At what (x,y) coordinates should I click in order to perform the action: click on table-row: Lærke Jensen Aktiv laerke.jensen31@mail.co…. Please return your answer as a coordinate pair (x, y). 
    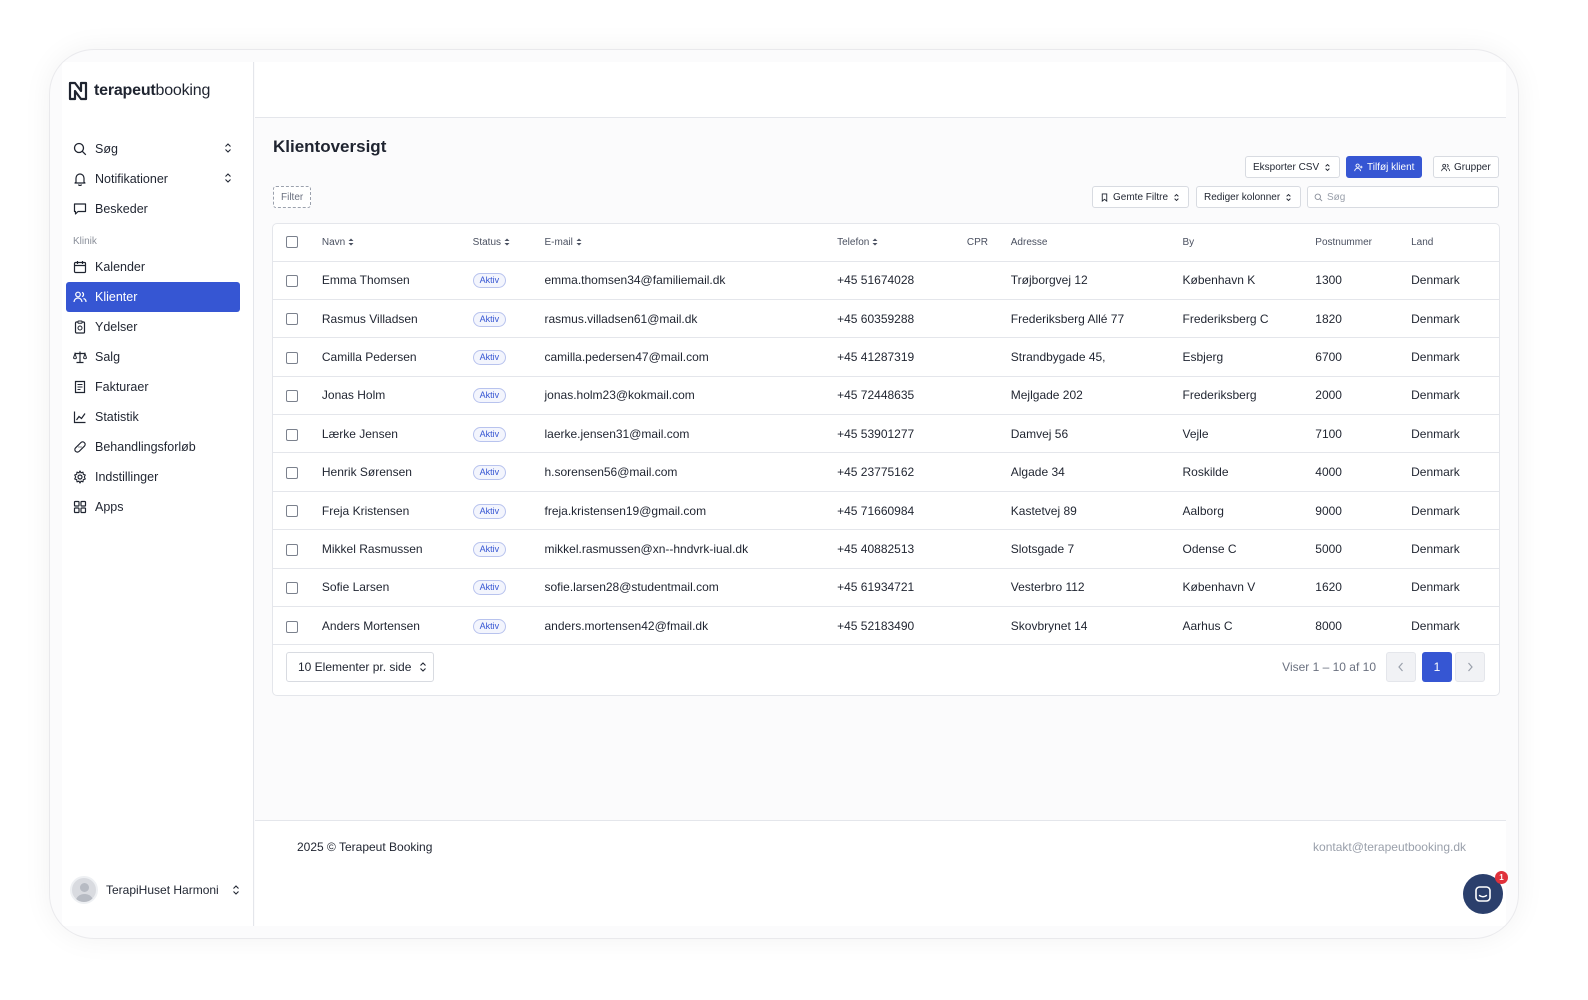
    Looking at the image, I should click on (886, 434).